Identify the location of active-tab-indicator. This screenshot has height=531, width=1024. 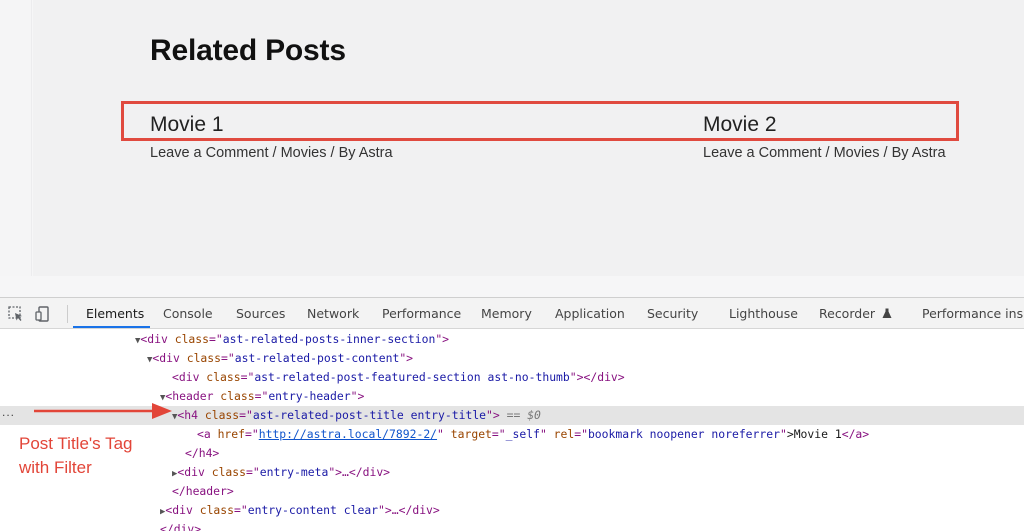
(111, 327).